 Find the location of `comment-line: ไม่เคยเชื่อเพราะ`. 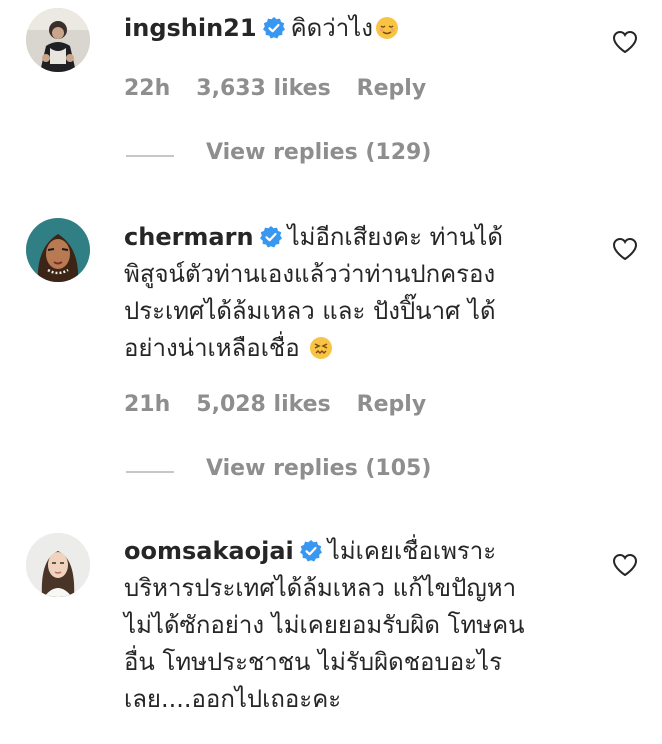

comment-line: ไม่เคยเชื่อเพราะ is located at coordinates (412, 551).